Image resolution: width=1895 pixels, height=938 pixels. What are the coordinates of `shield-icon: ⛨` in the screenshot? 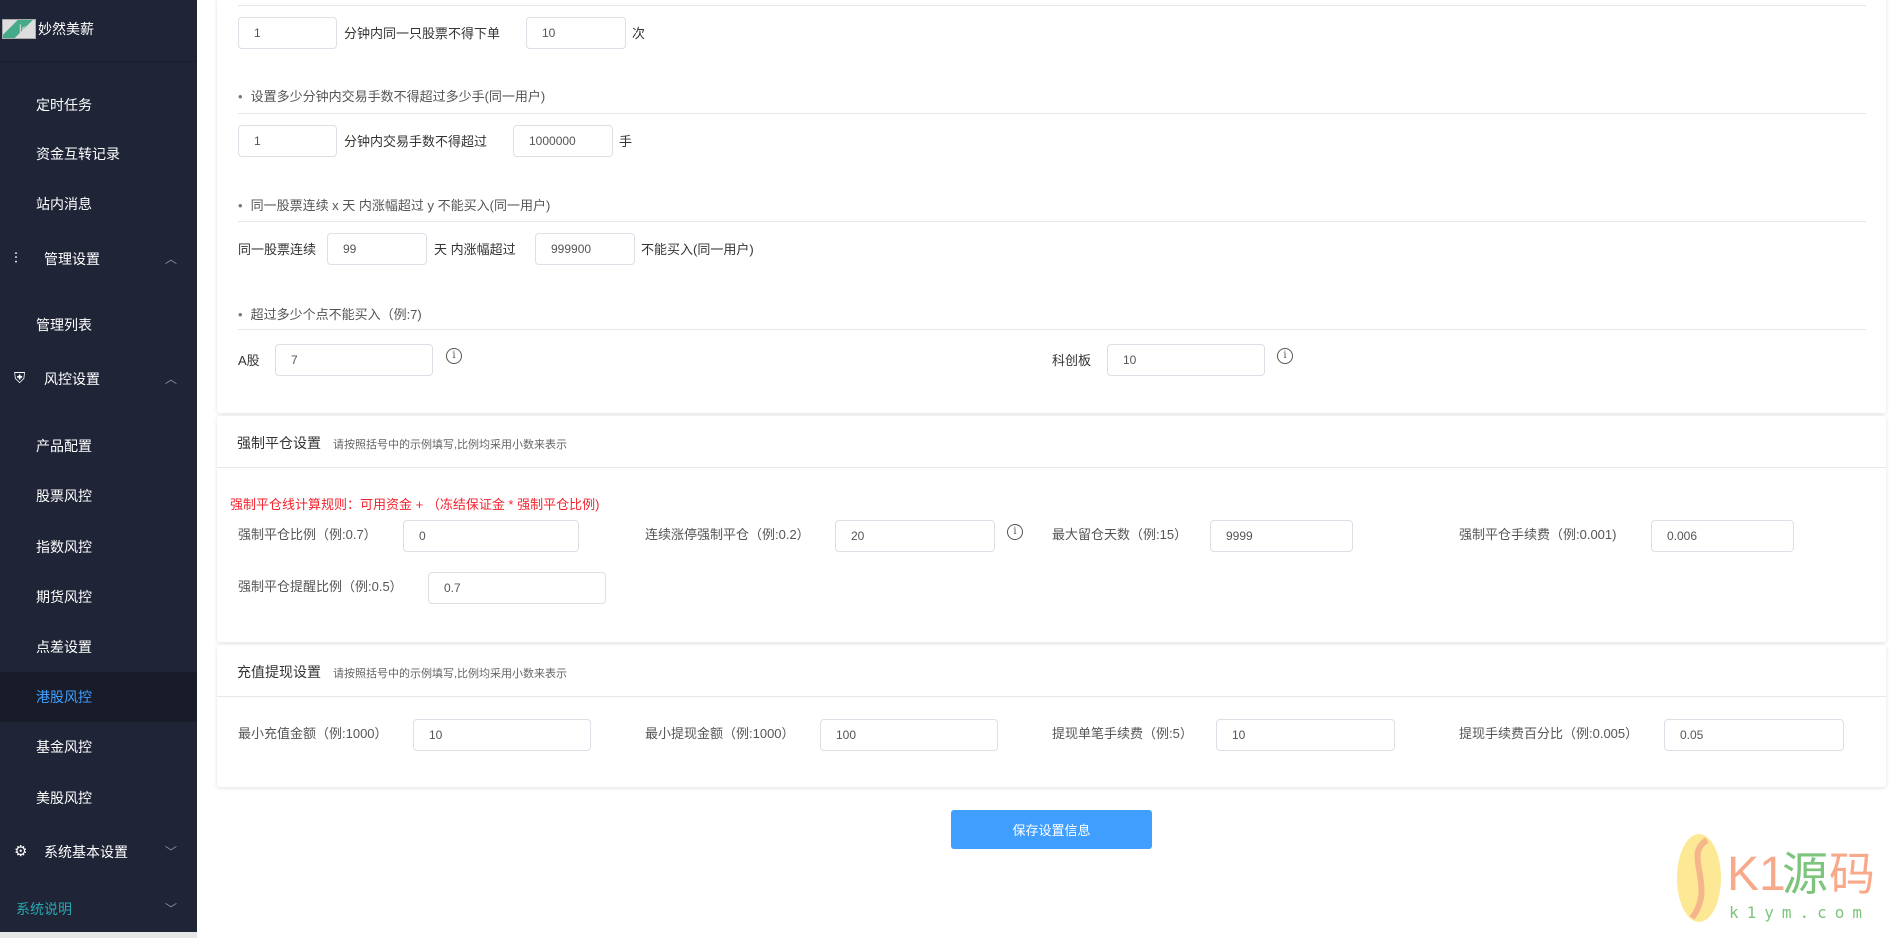 It's located at (20, 378).